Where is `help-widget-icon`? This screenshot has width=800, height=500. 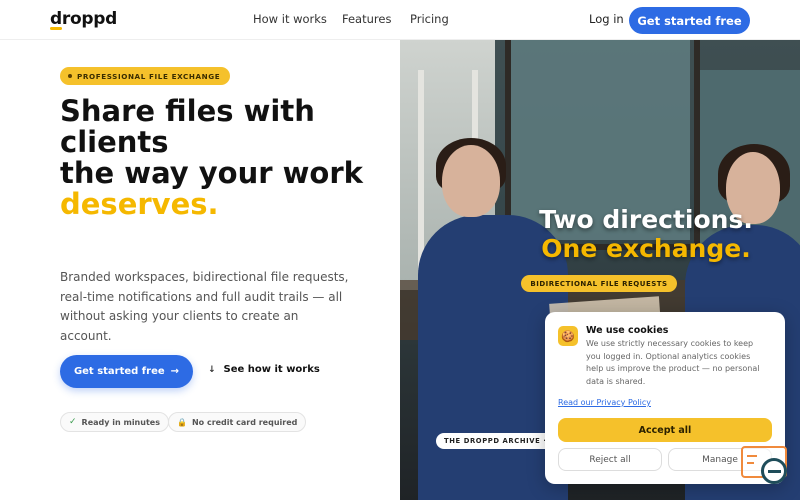 help-widget-icon is located at coordinates (765, 466).